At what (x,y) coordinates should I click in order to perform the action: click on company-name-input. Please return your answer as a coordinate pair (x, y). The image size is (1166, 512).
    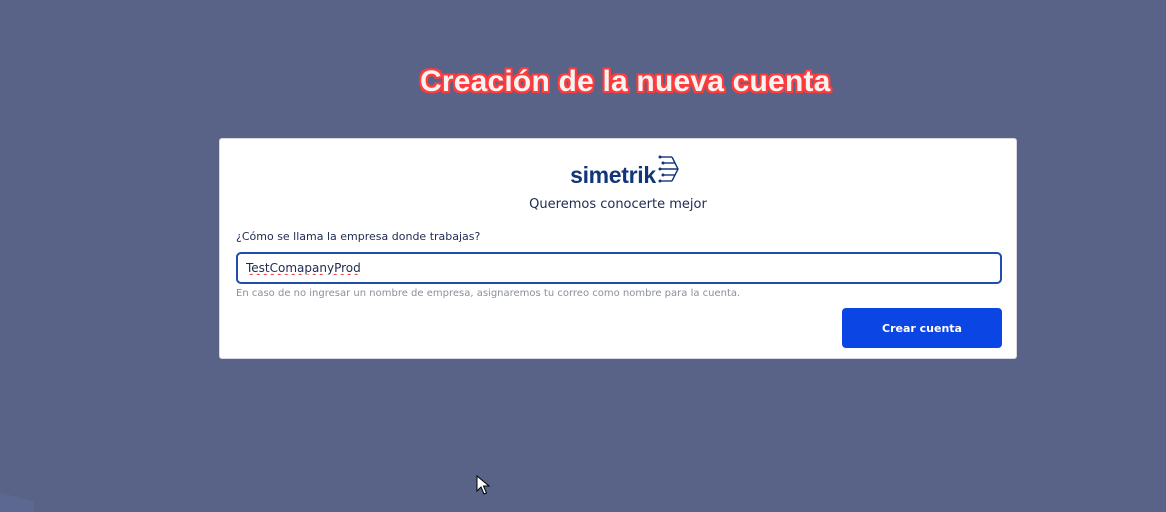
    Looking at the image, I should click on (619, 268).